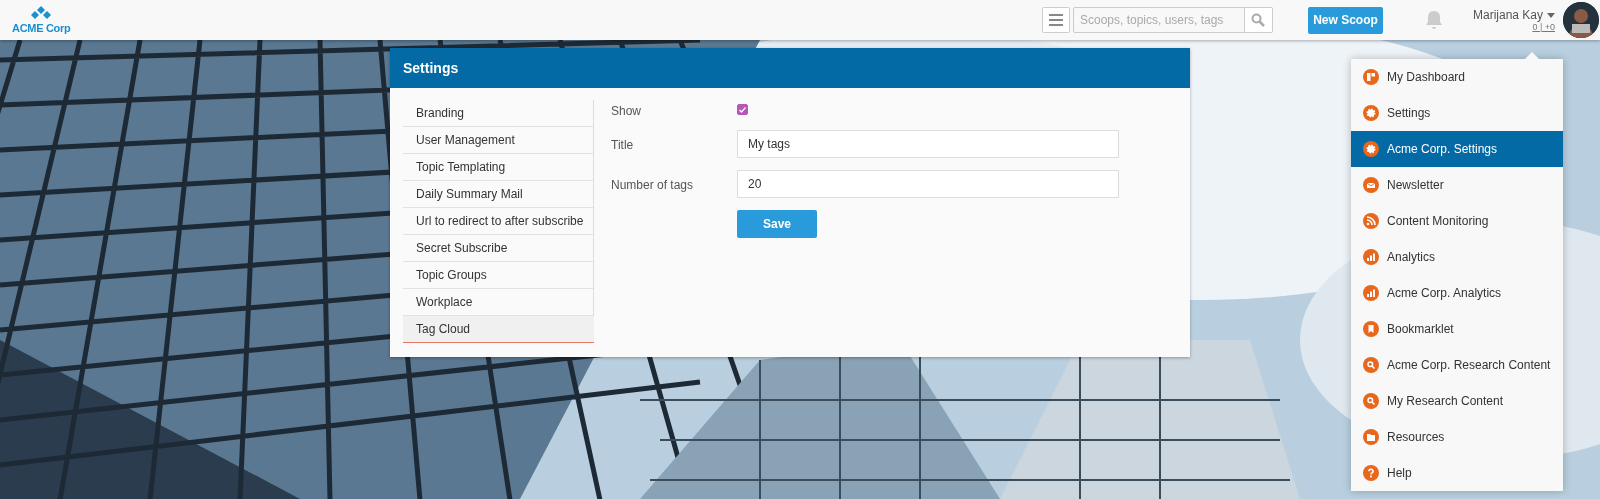 The width and height of the screenshot is (1600, 499). I want to click on folder-icon, so click(1371, 437).